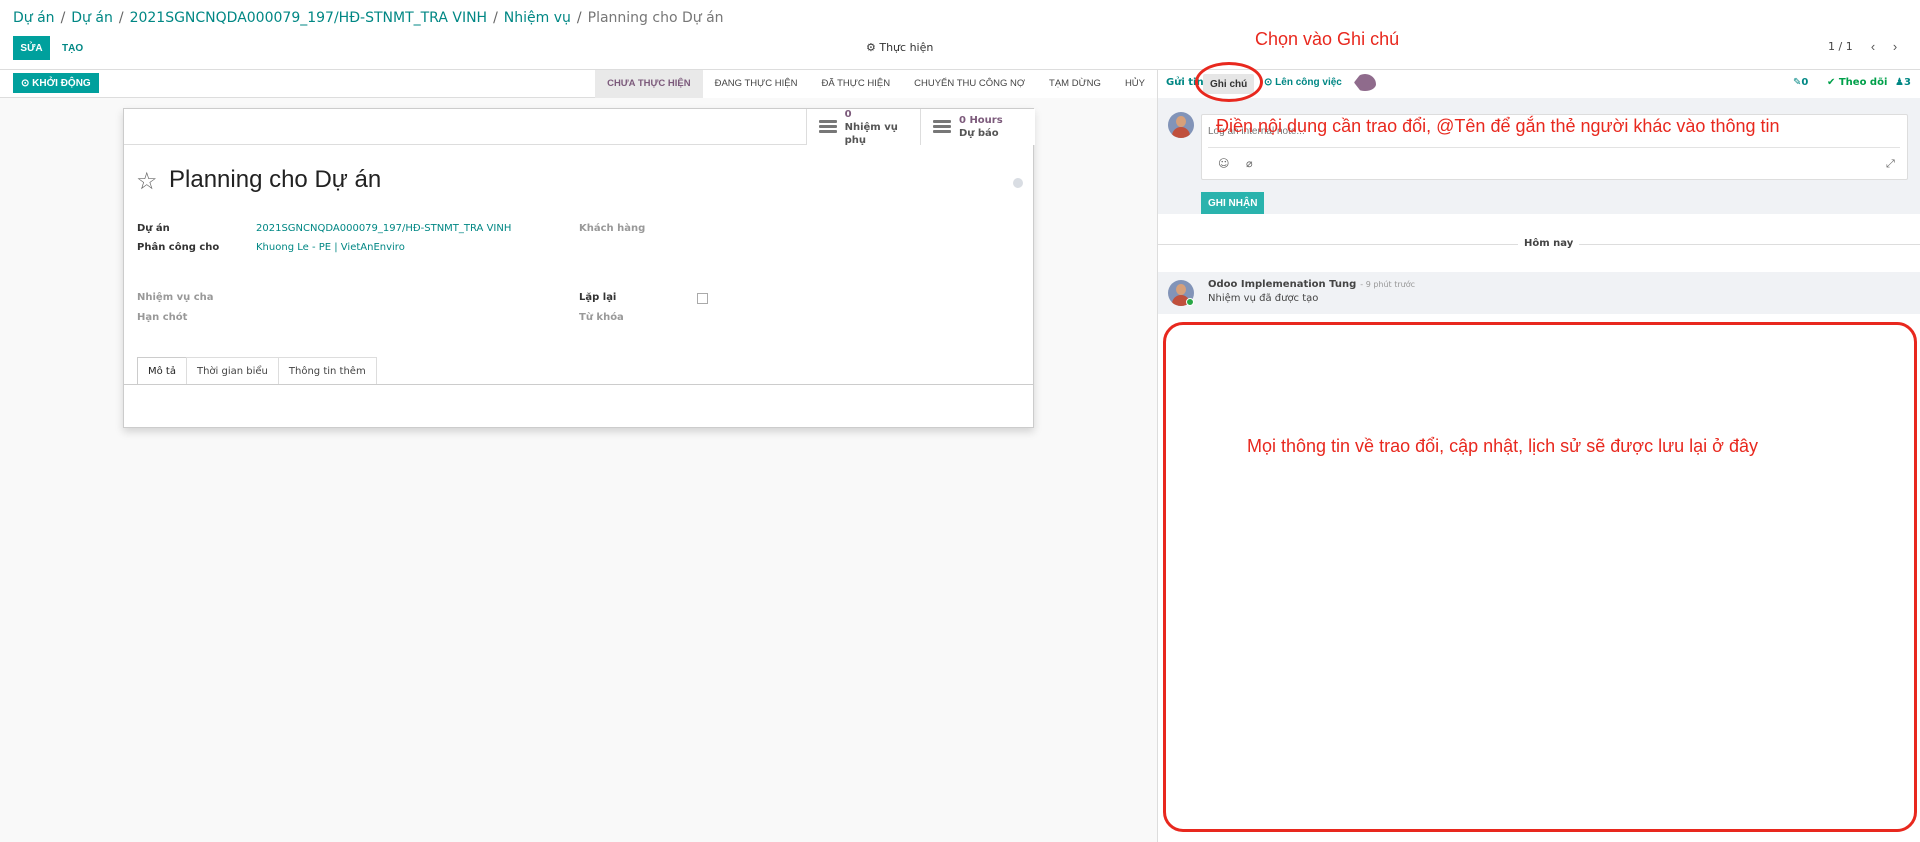  What do you see at coordinates (1895, 46) in the screenshot?
I see `pager-next-icon: ›` at bounding box center [1895, 46].